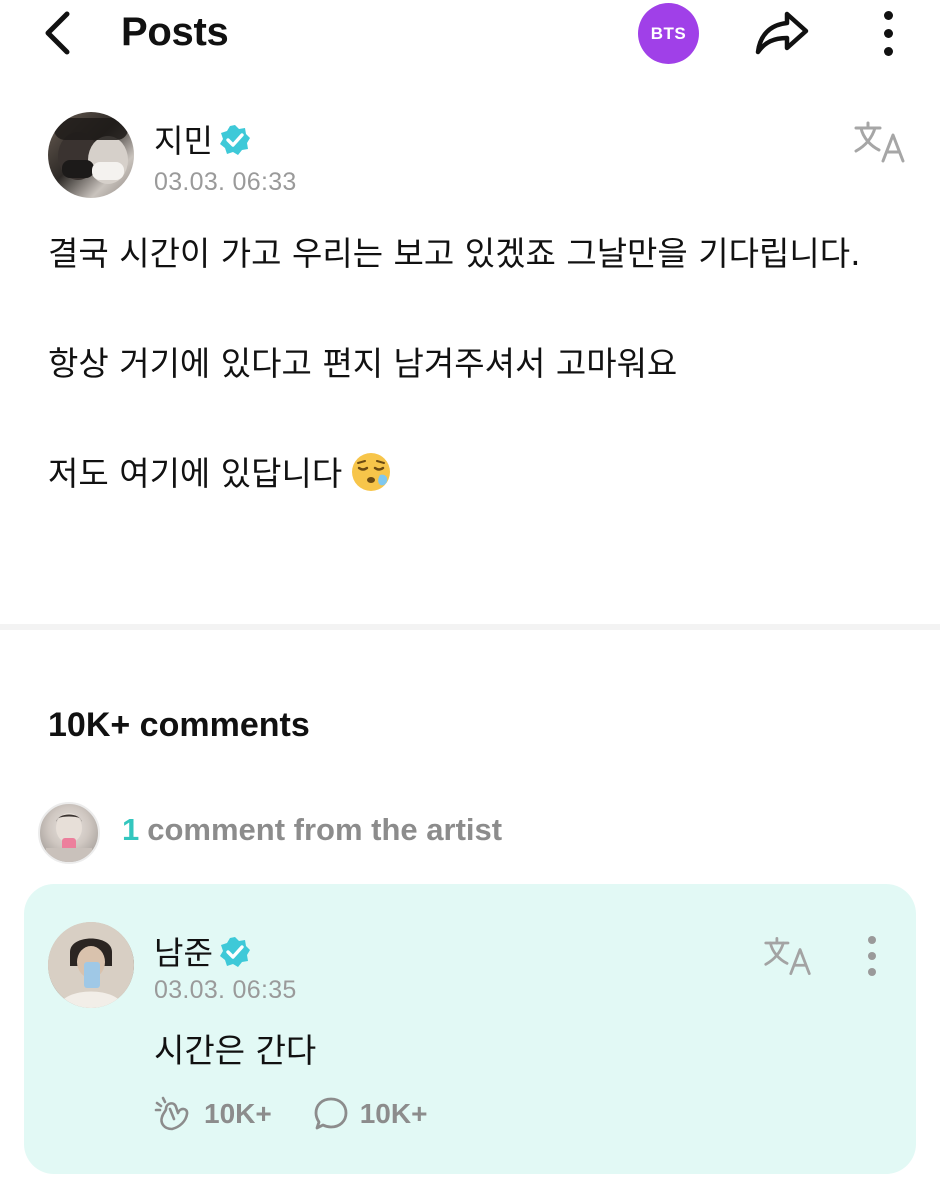  What do you see at coordinates (225, 182) in the screenshot?
I see `post-timestamp: 03.03. 06:33` at bounding box center [225, 182].